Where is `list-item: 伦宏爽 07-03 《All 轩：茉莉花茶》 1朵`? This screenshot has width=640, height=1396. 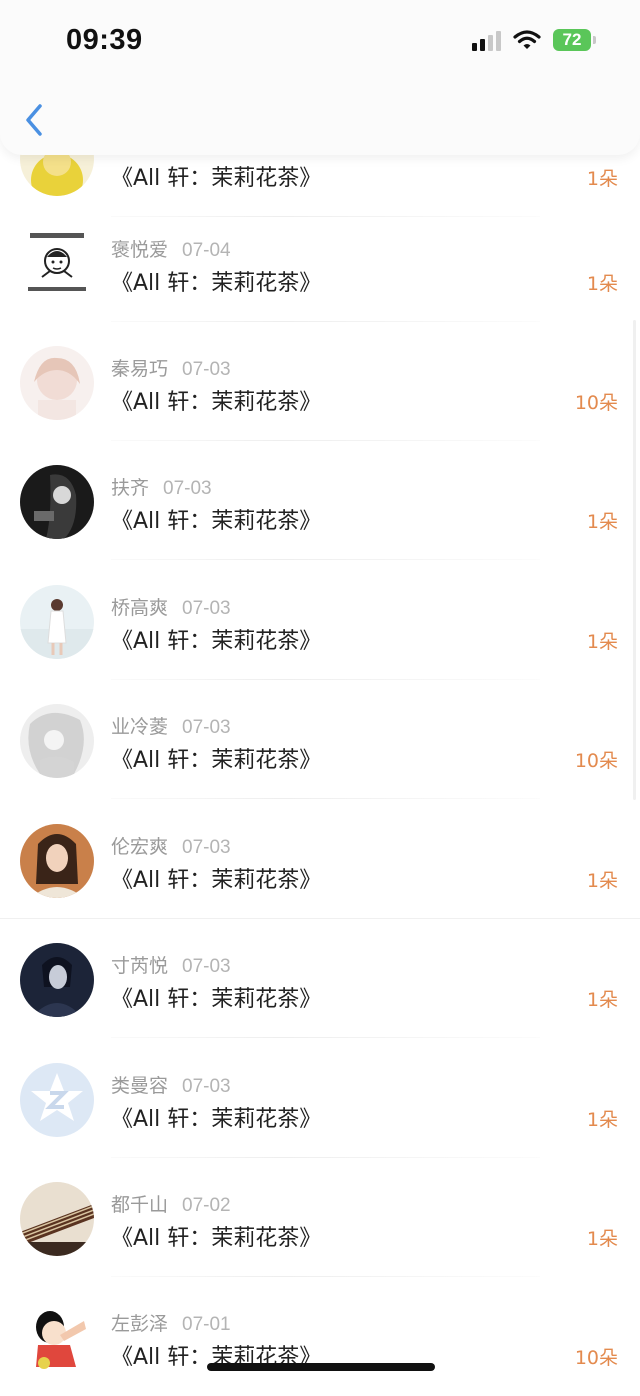
list-item: 伦宏爽 07-03 《All 轩：茉莉花茶》 1朵 is located at coordinates (320, 859).